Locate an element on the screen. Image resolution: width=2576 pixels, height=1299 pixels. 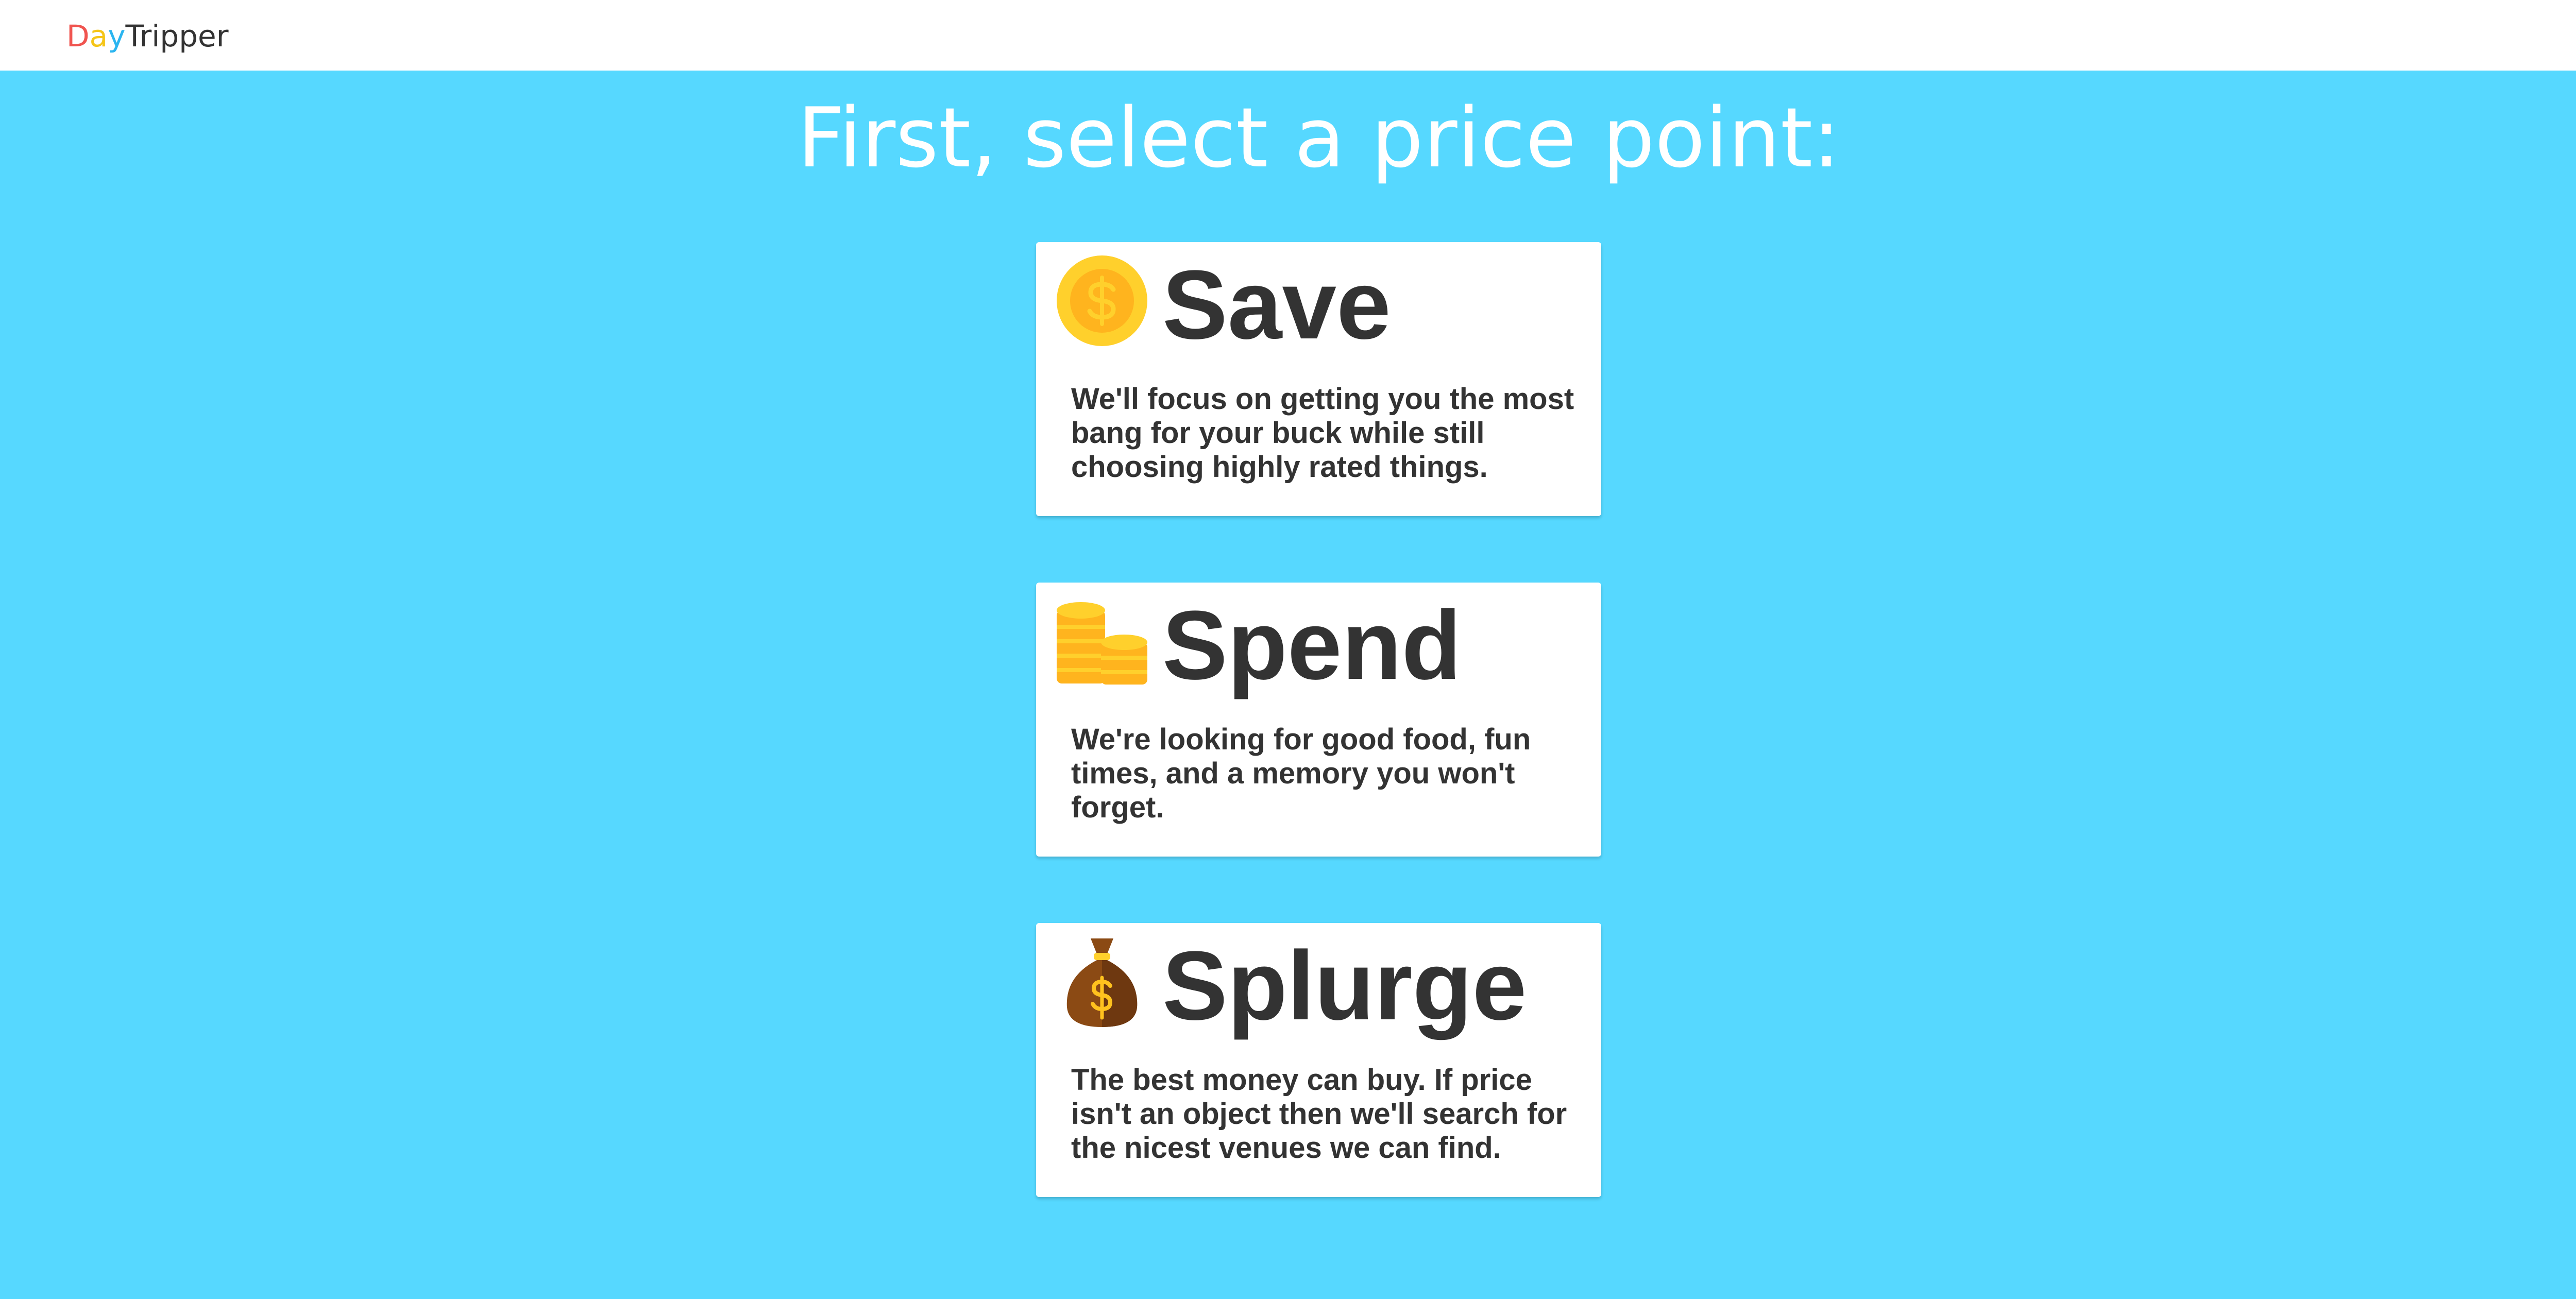
coin-stacks-icon is located at coordinates (1102, 643).